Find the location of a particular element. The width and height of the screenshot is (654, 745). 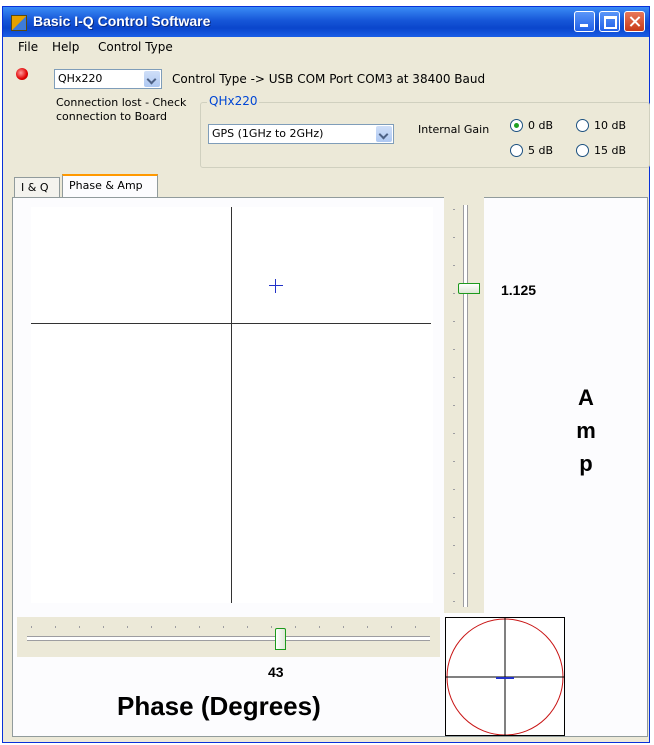

app-icon is located at coordinates (19, 23).